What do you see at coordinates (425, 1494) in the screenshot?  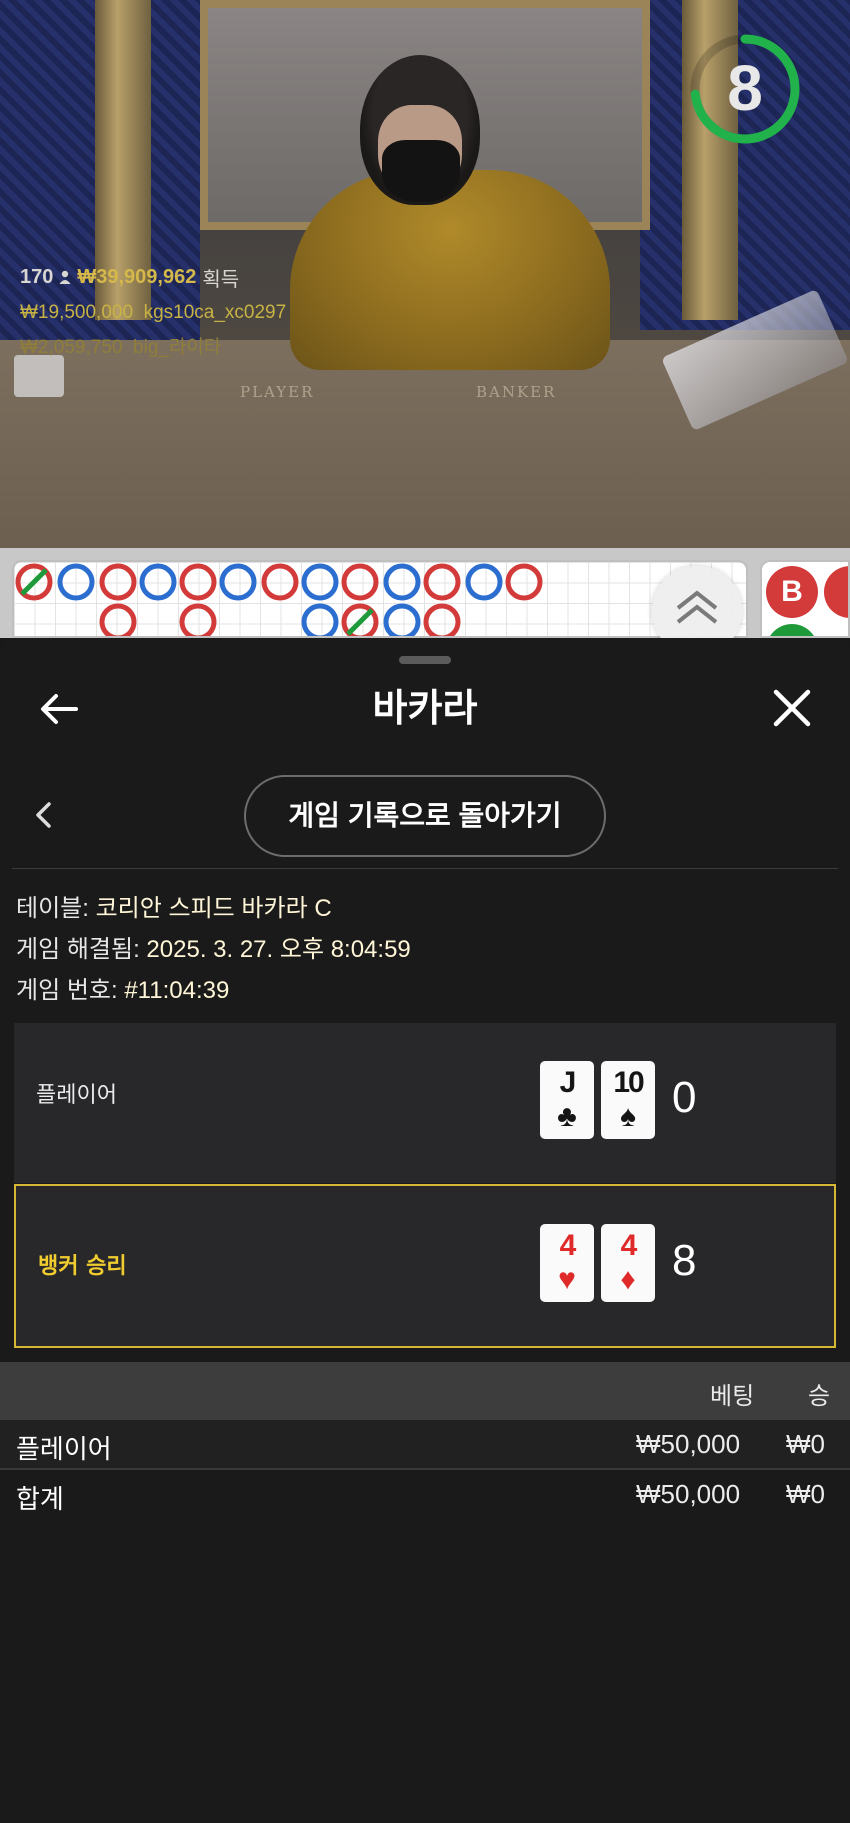 I see `table-row: 합계 ₩50,000 ₩0` at bounding box center [425, 1494].